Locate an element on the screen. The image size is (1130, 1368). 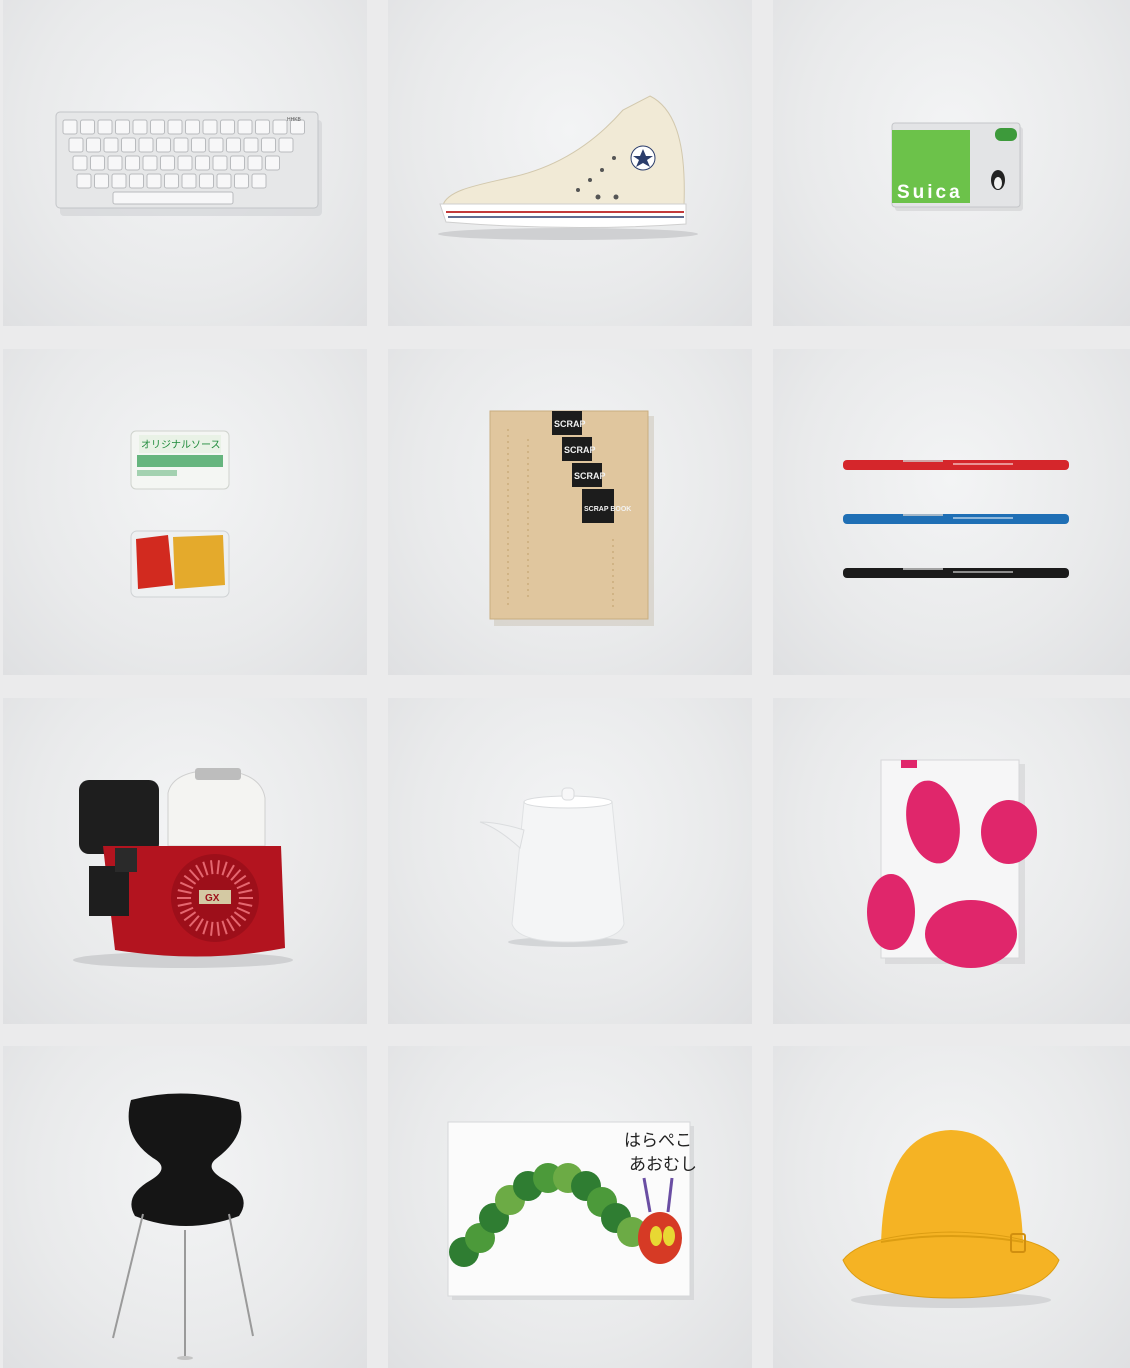
tile-ant-chair is located at coordinates (185, 1207).